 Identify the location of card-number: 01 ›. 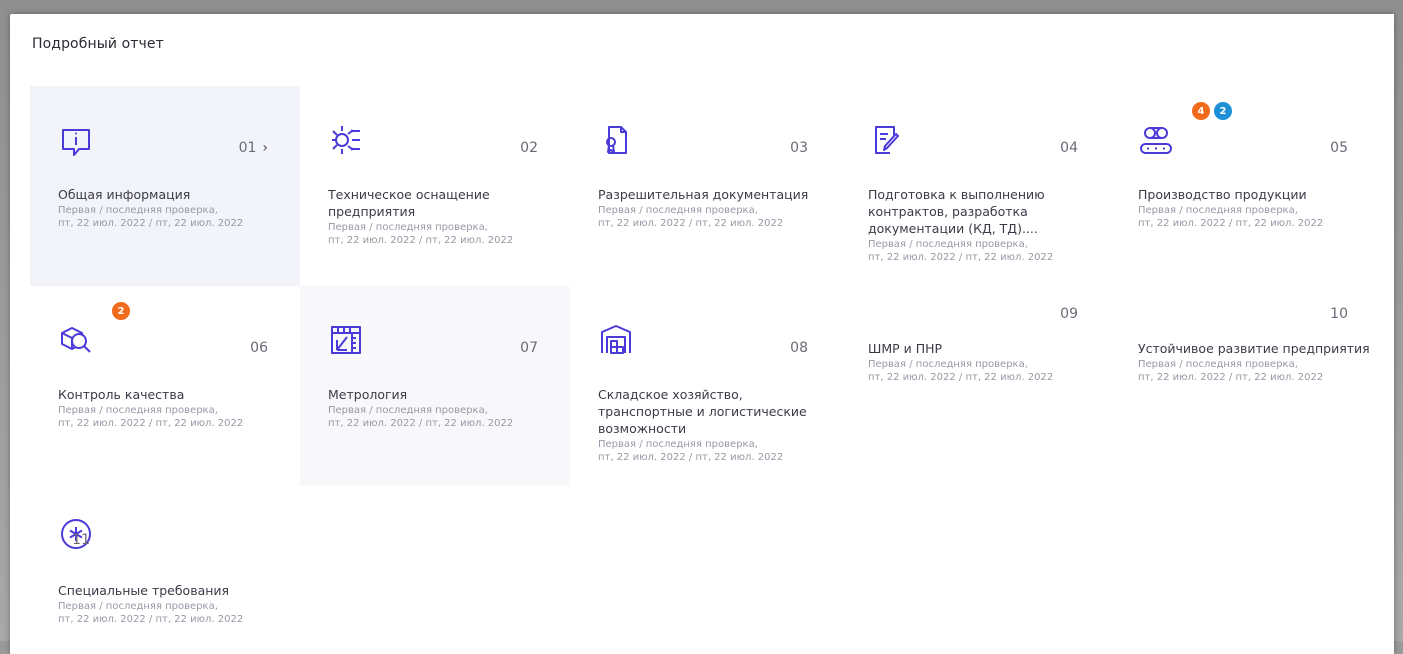
(253, 148).